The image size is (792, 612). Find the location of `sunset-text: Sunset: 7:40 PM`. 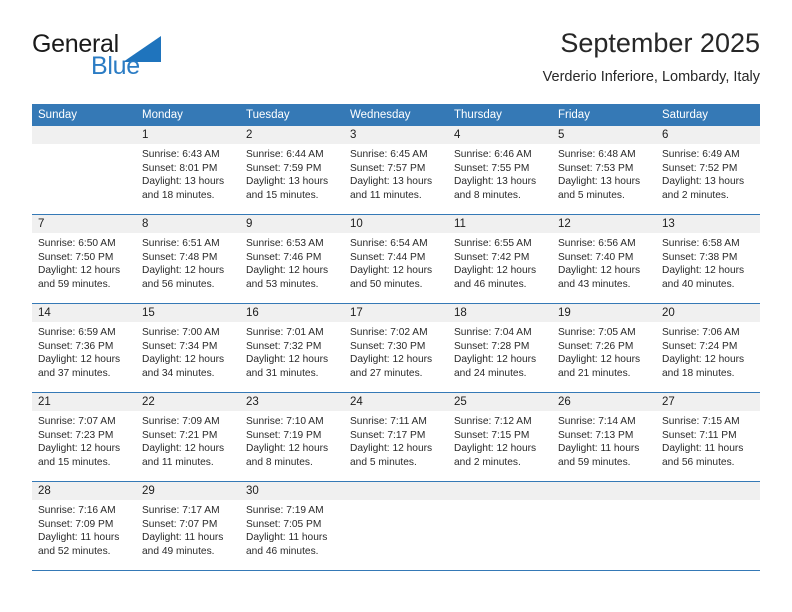

sunset-text: Sunset: 7:40 PM is located at coordinates (596, 257).